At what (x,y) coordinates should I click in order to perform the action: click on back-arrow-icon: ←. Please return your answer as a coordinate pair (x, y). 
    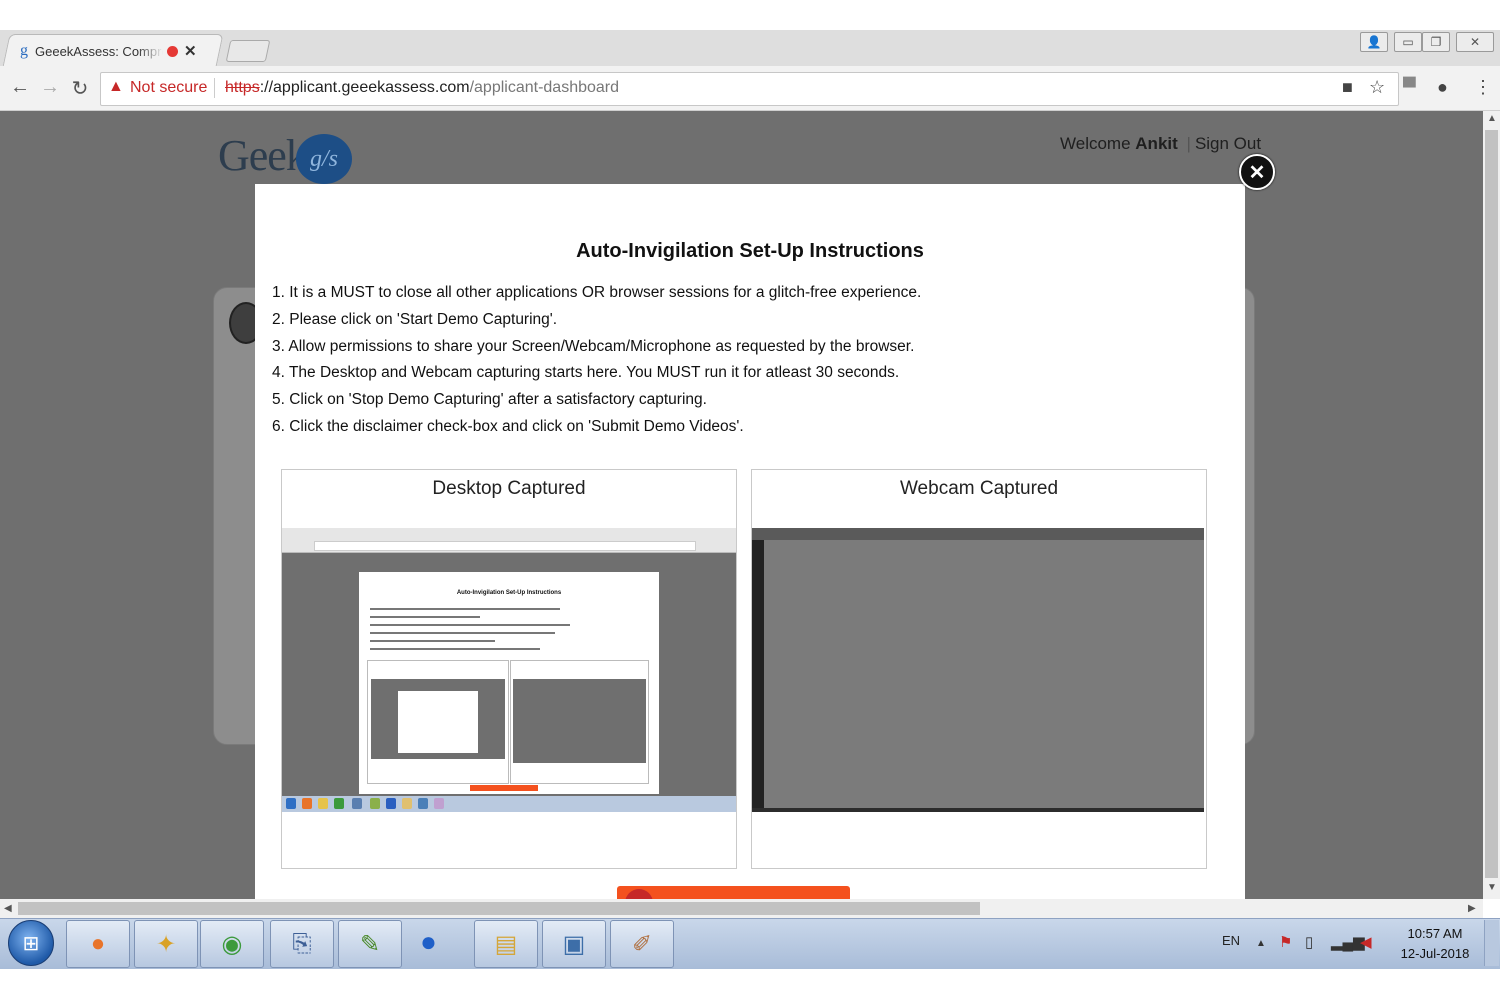
    Looking at the image, I should click on (20, 87).